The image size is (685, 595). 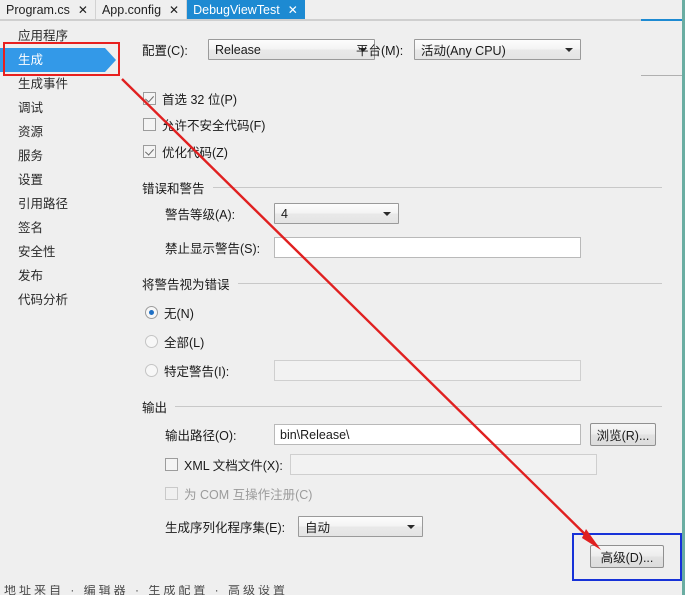 What do you see at coordinates (64, 228) in the screenshot?
I see `sidebar-item-signing: 签名` at bounding box center [64, 228].